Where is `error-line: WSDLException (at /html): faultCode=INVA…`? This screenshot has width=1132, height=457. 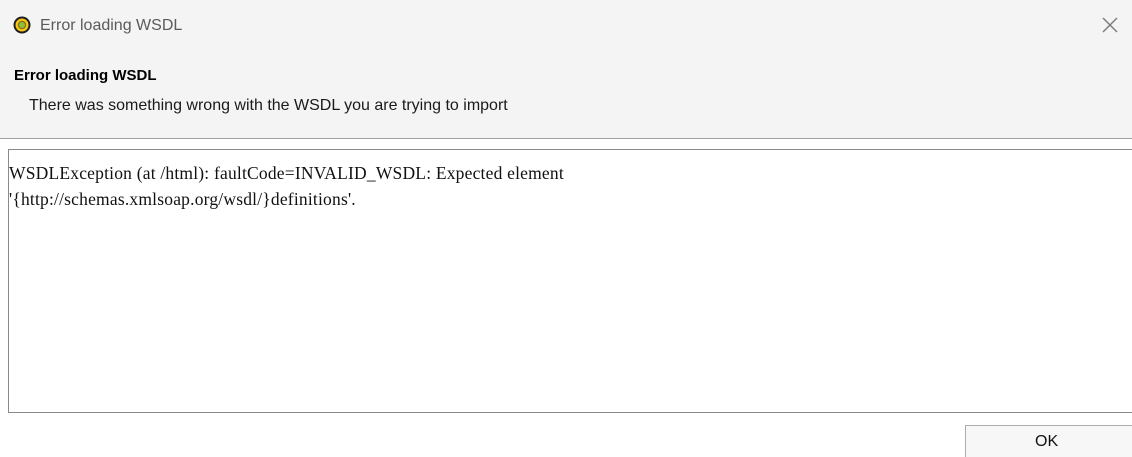
error-line: WSDLException (at /html): faultCode=INVA… is located at coordinates (286, 173).